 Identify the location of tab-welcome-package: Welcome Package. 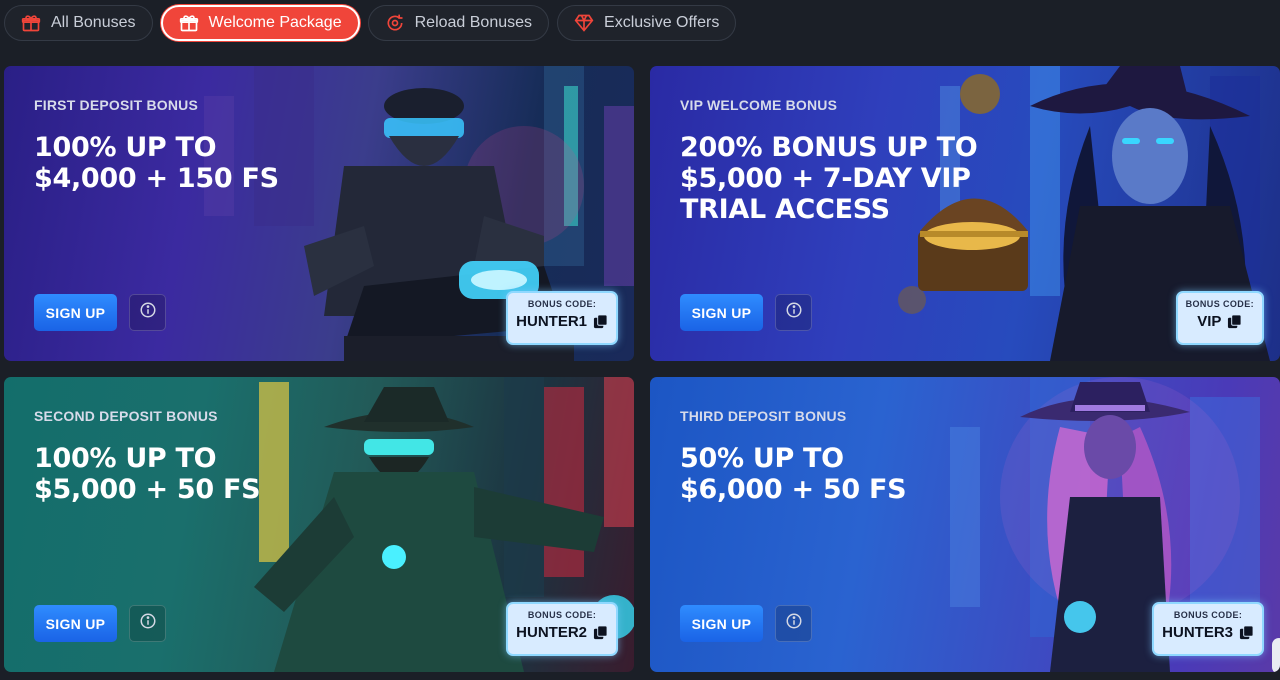
(260, 23).